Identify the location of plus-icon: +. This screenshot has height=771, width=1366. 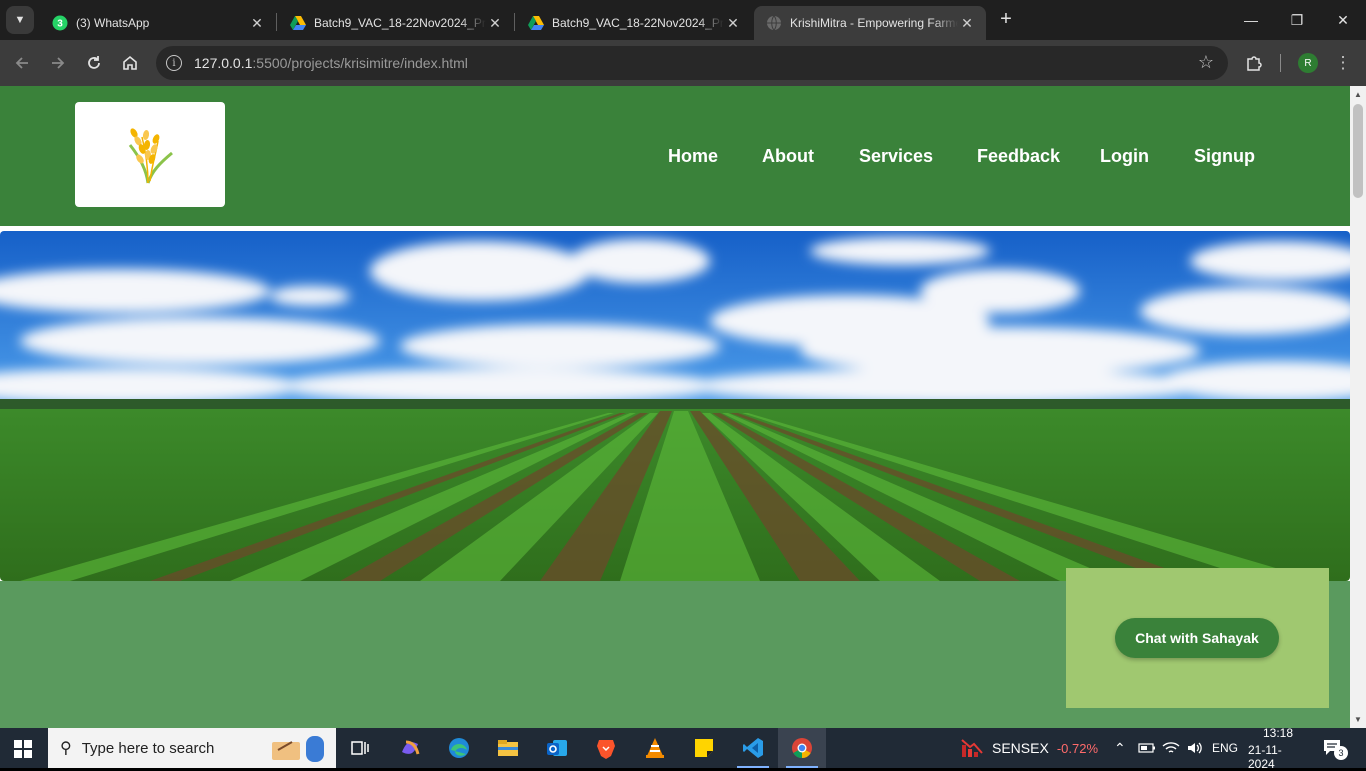
(1006, 19).